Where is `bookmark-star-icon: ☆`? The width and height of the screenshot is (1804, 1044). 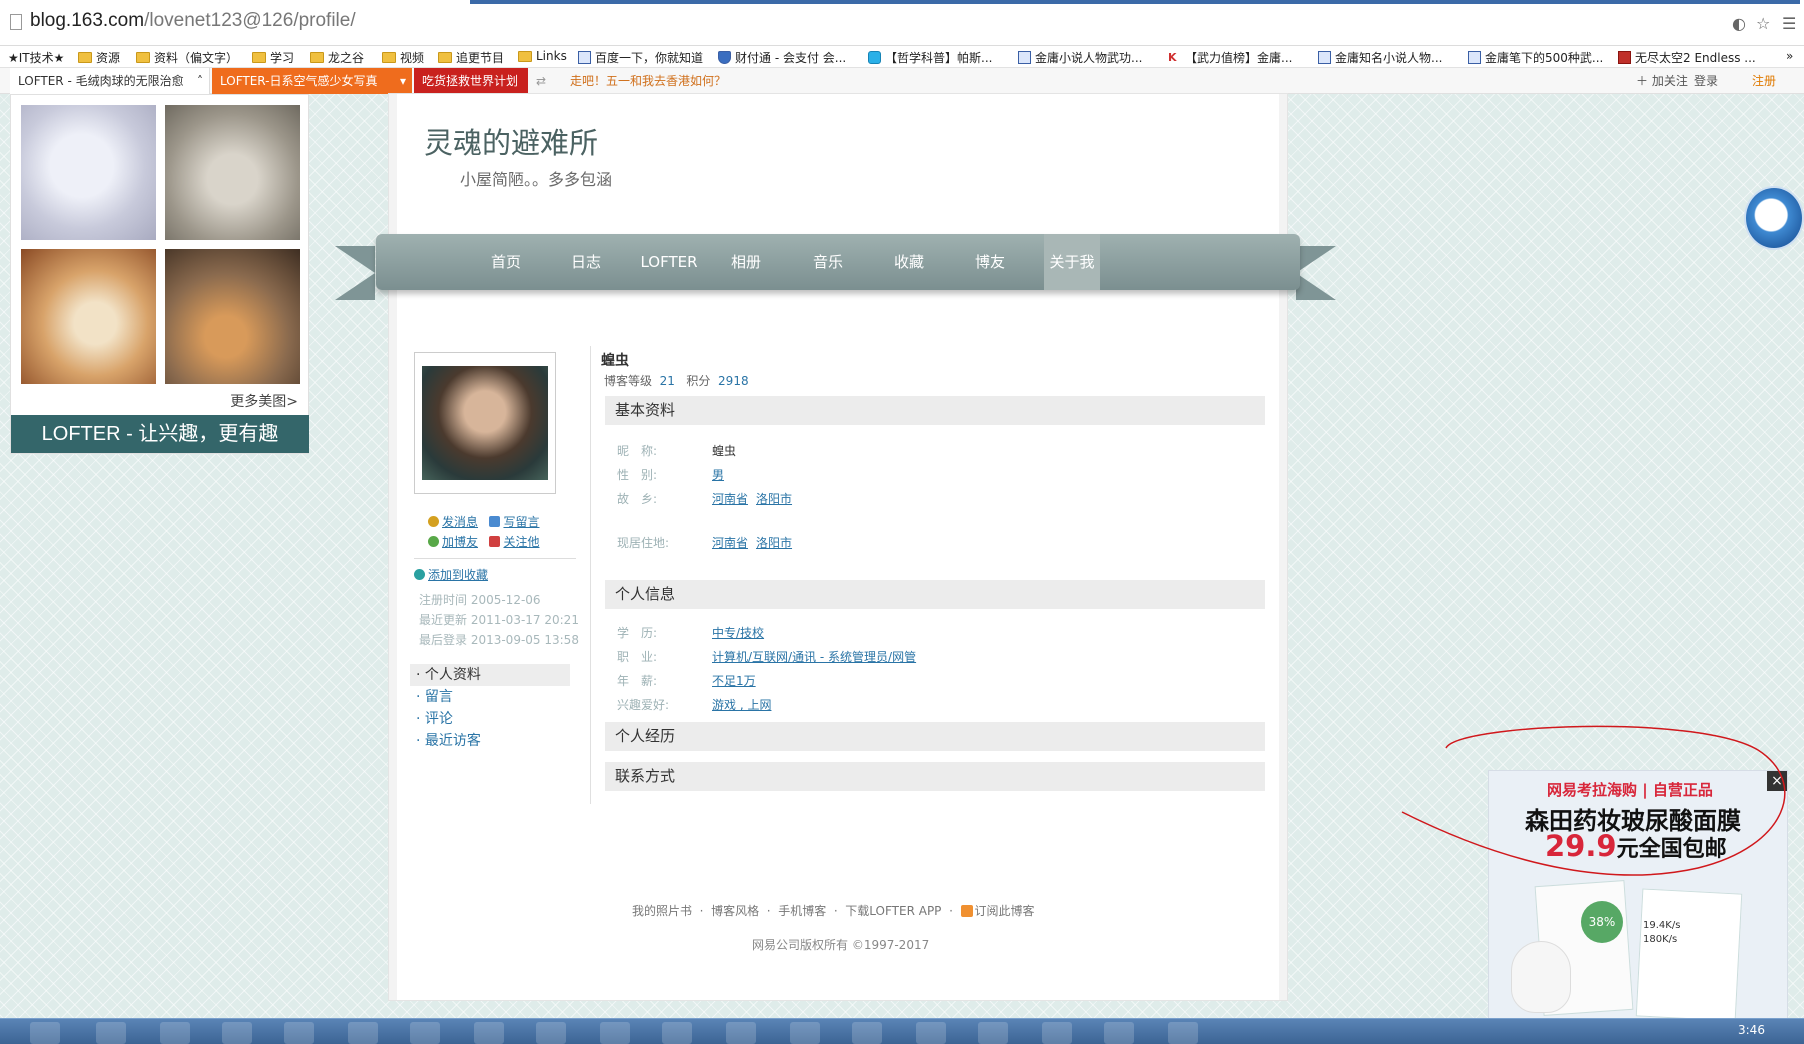
bookmark-star-icon: ☆ is located at coordinates (1763, 23).